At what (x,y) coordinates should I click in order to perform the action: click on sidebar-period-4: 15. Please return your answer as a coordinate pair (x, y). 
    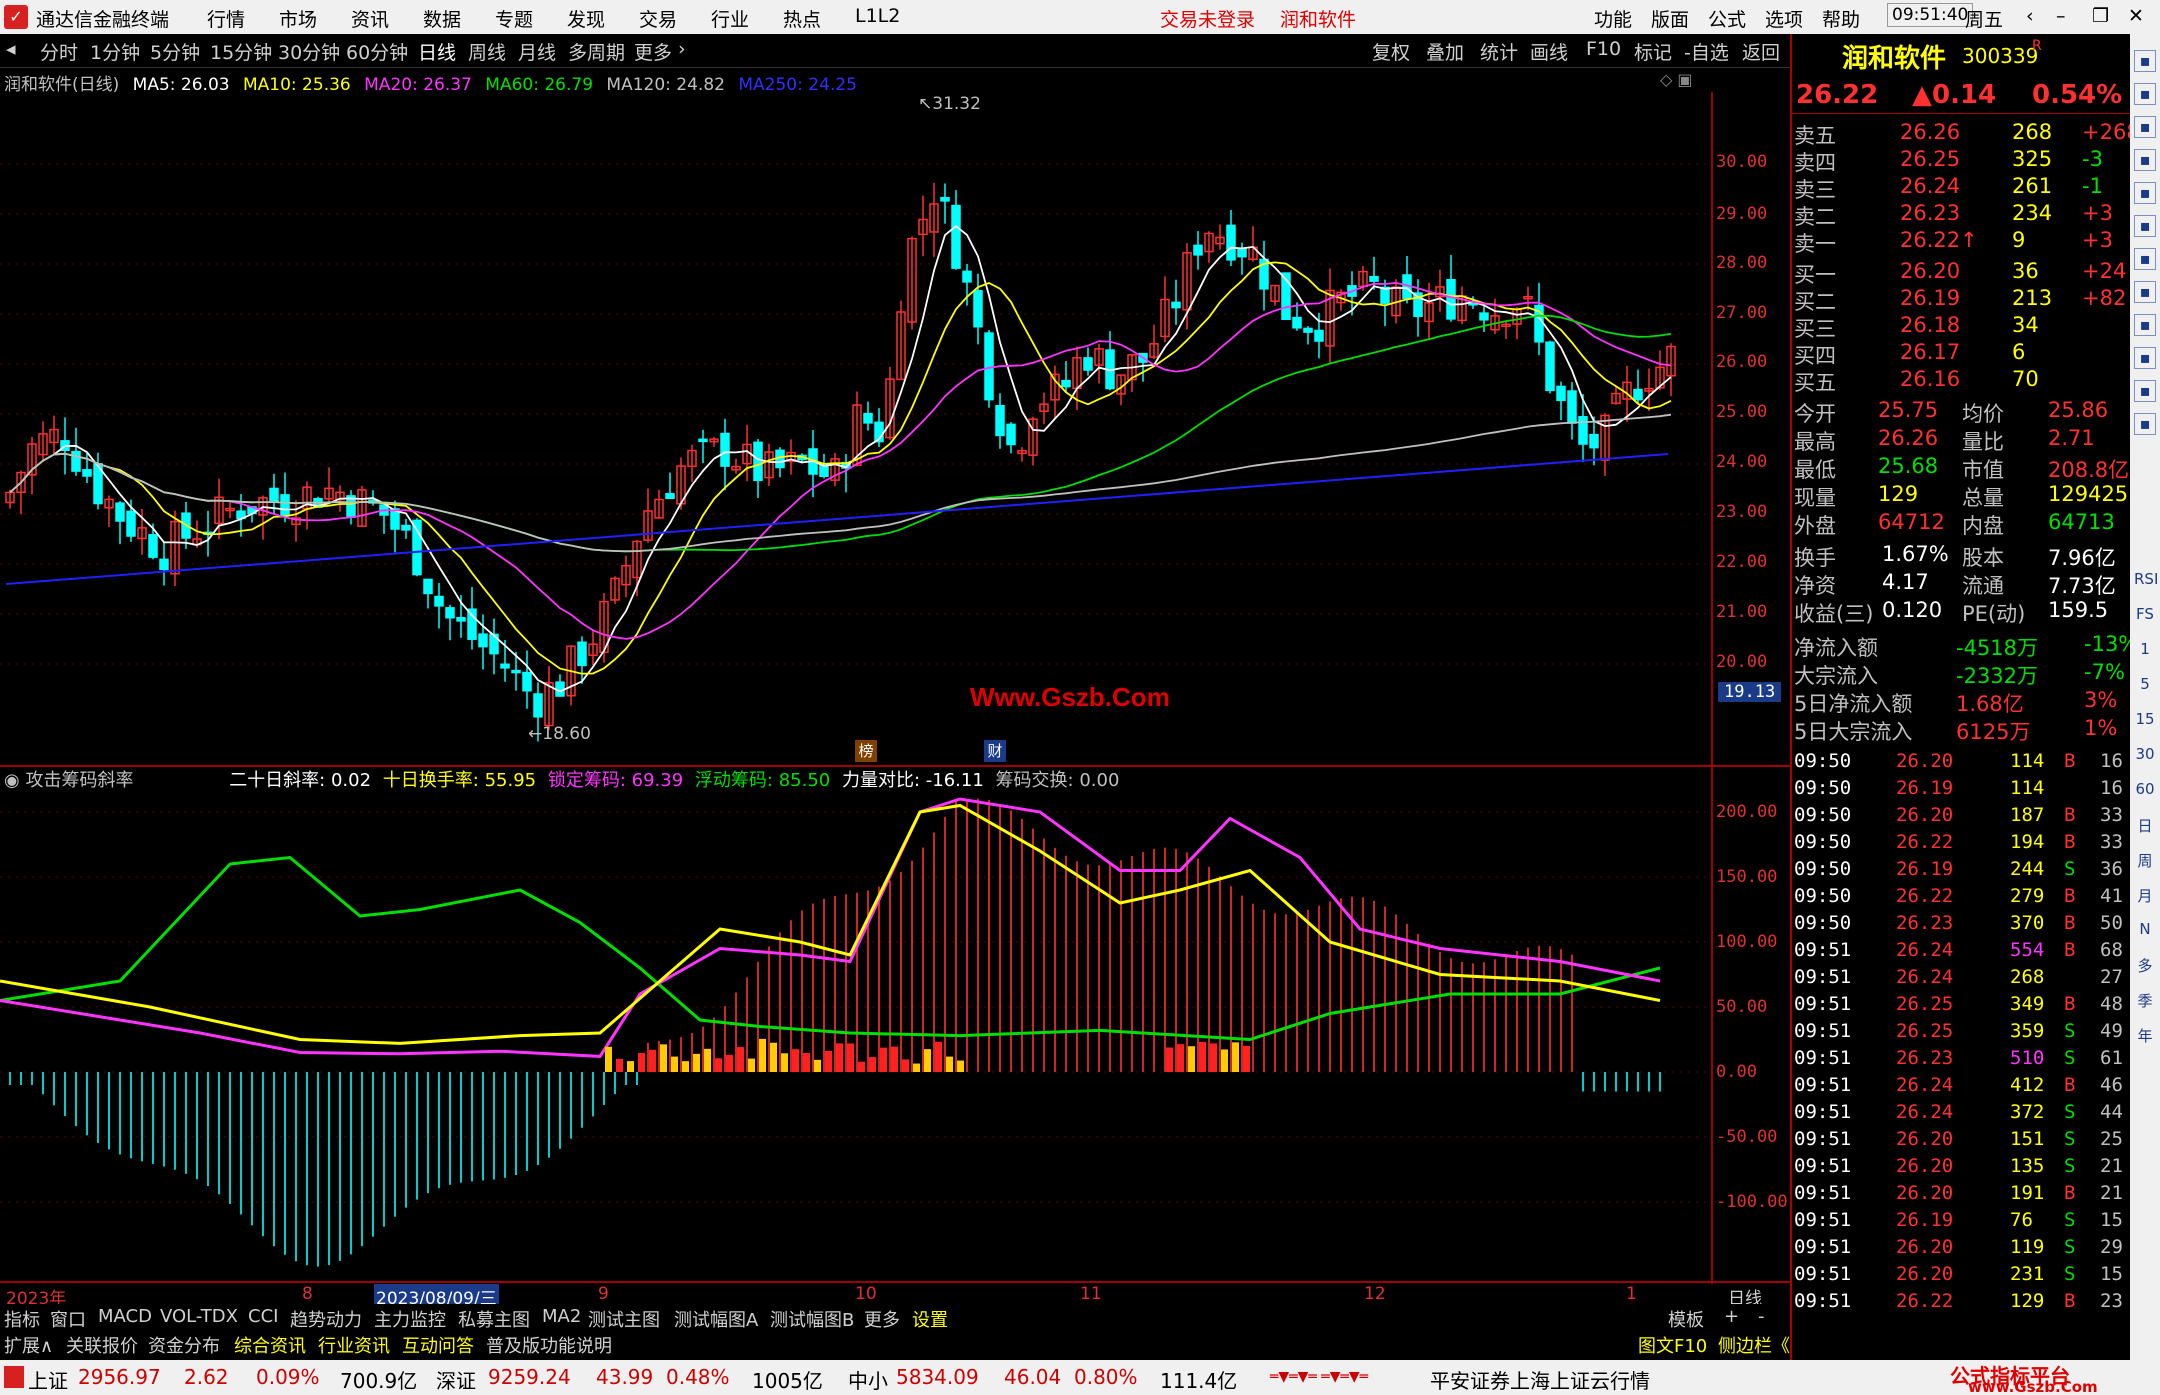
    Looking at the image, I should click on (2145, 719).